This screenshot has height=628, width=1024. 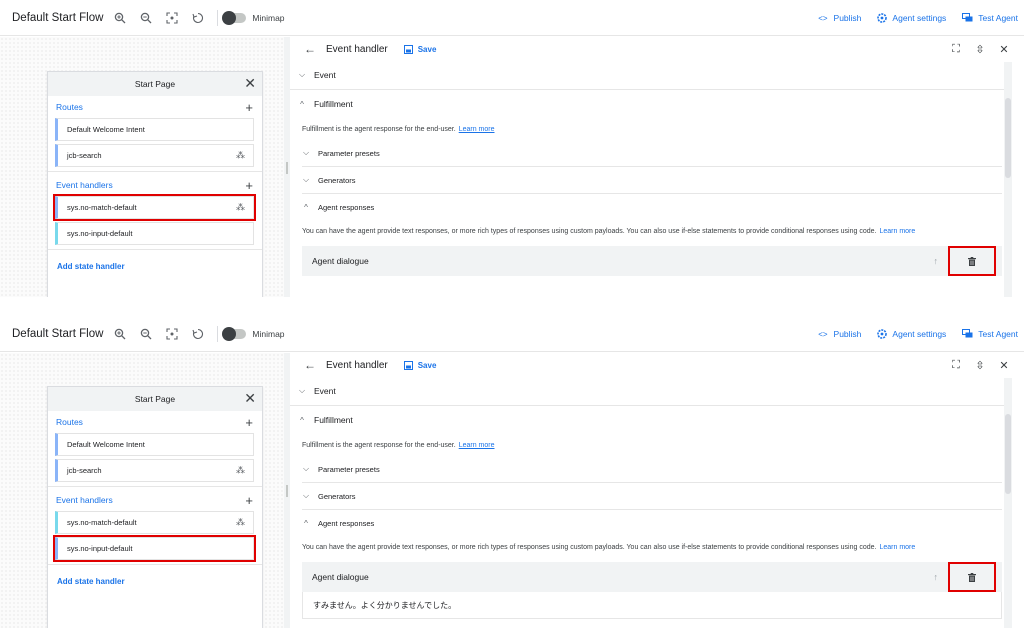 What do you see at coordinates (106, 444) in the screenshot?
I see `route-item-label: Default Welcome Intent` at bounding box center [106, 444].